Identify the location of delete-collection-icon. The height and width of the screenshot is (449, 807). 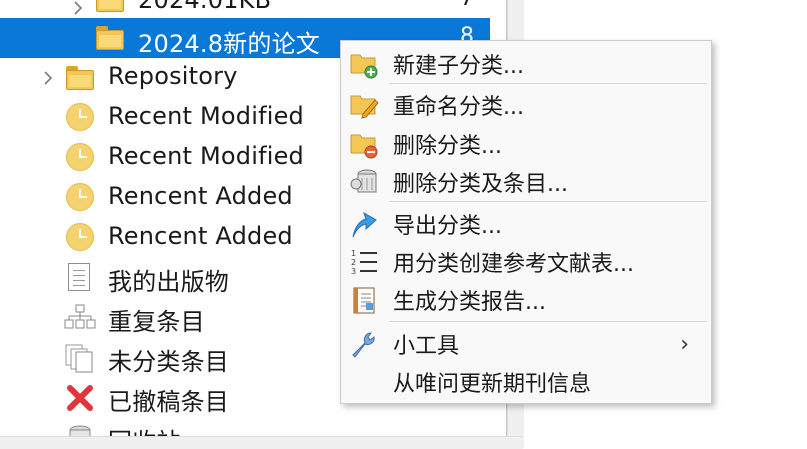
(364, 146).